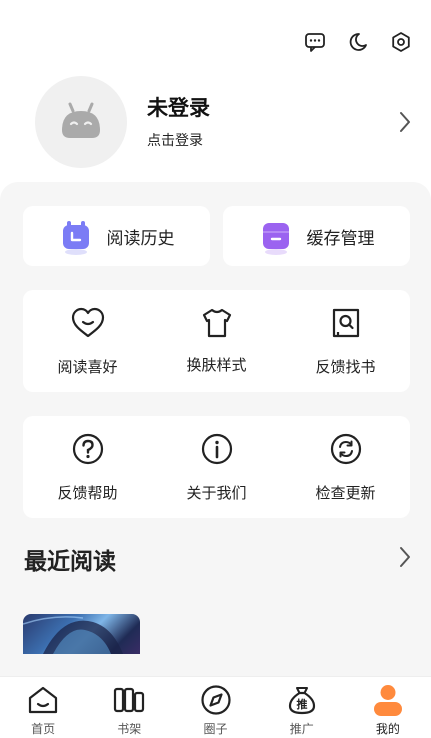 This screenshot has width=431, height=738. I want to click on tab-circle: 圈子, so click(215, 707).